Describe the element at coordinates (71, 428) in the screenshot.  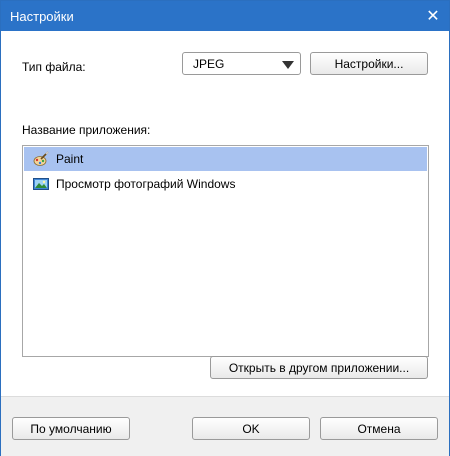
I see `default-button: По умолчанию` at that location.